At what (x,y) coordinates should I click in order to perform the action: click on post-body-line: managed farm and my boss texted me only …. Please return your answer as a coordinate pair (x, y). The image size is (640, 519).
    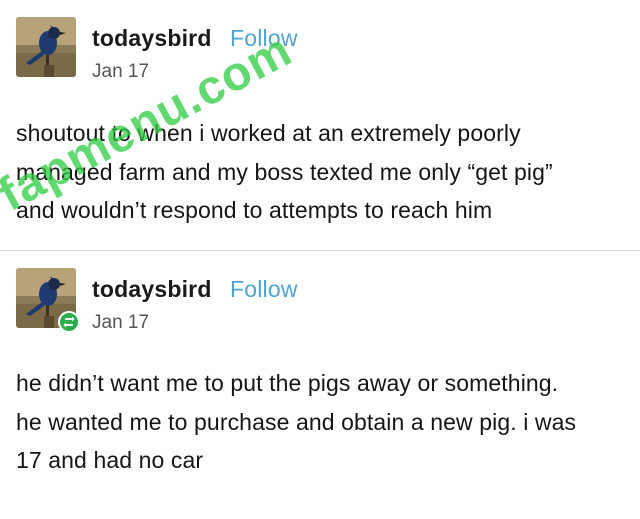
    Looking at the image, I should click on (284, 171).